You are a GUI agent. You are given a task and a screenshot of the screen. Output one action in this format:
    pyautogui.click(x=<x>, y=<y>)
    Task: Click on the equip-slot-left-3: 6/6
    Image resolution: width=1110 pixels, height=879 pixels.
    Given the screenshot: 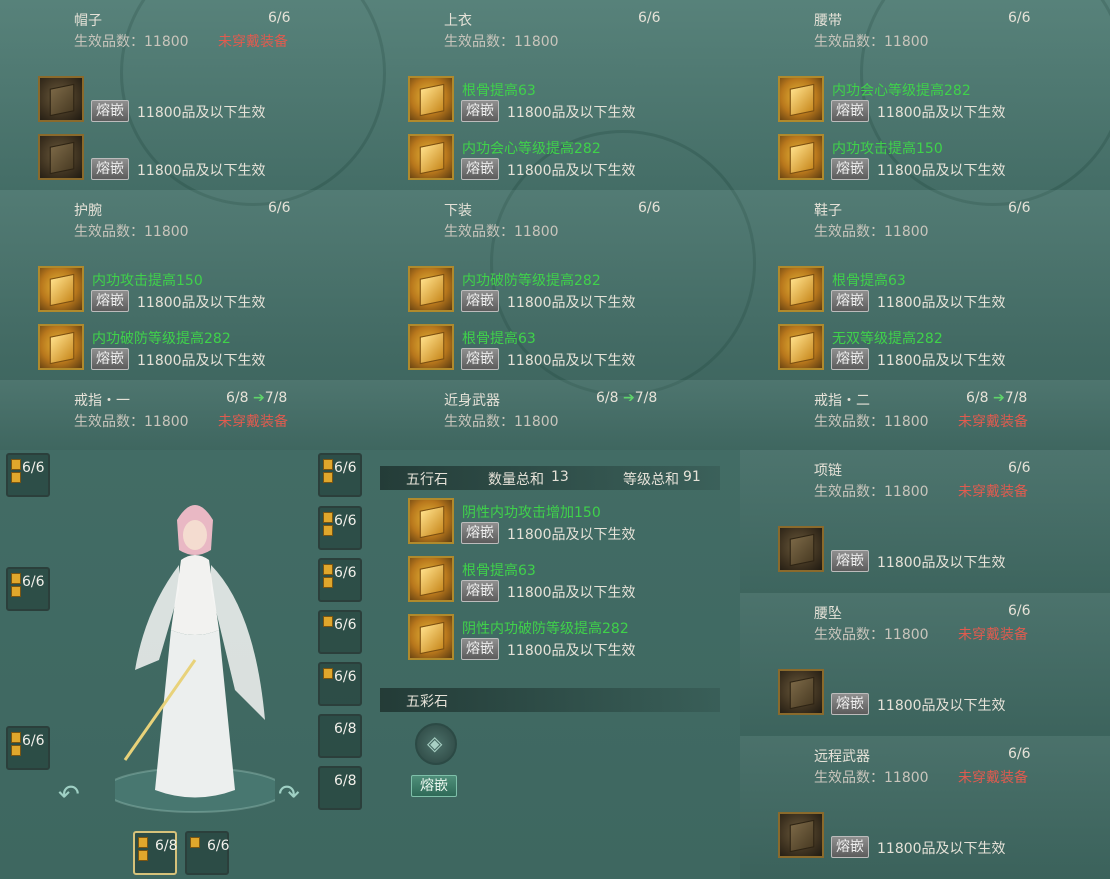 What is the action you would take?
    pyautogui.click(x=28, y=748)
    